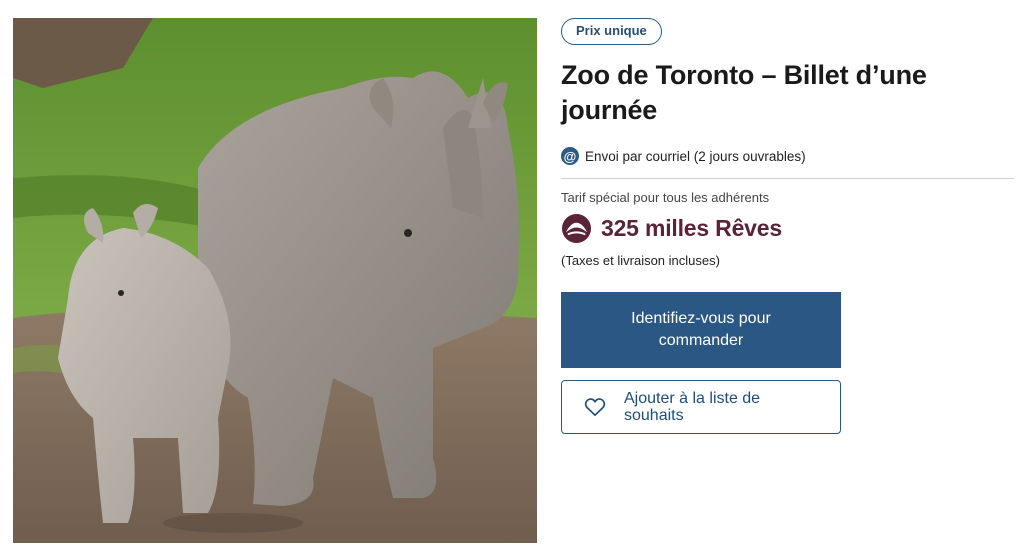  What do you see at coordinates (611, 31) in the screenshot?
I see `price-type-badge: Prix unique` at bounding box center [611, 31].